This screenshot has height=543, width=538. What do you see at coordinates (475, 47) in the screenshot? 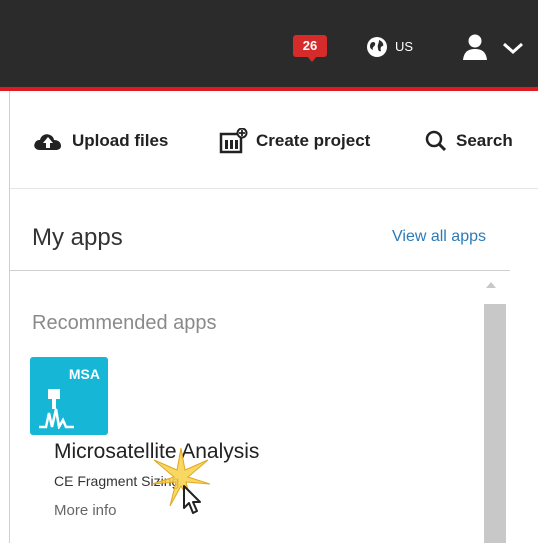
I see `user-icon` at bounding box center [475, 47].